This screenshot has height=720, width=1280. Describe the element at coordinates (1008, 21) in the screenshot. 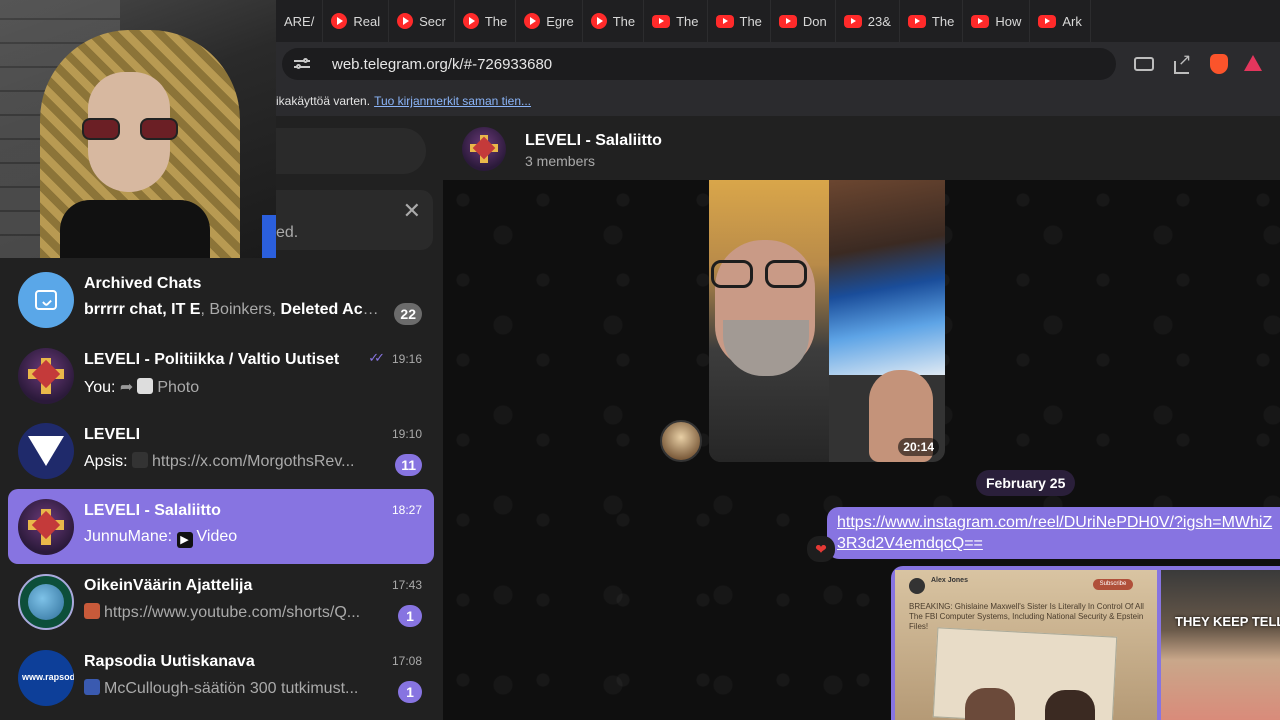

I see `tab-label: How` at that location.